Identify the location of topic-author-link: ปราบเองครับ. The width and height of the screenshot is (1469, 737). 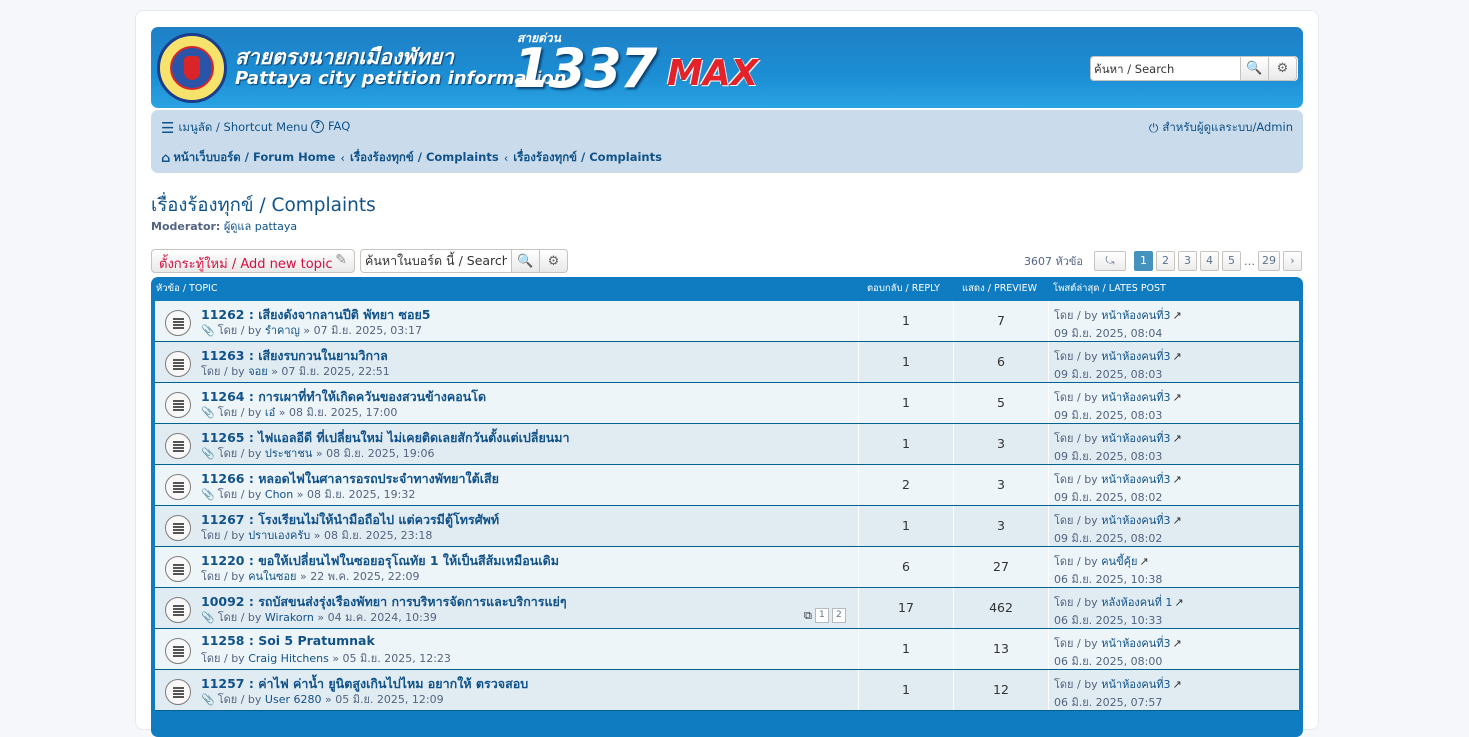
(279, 535).